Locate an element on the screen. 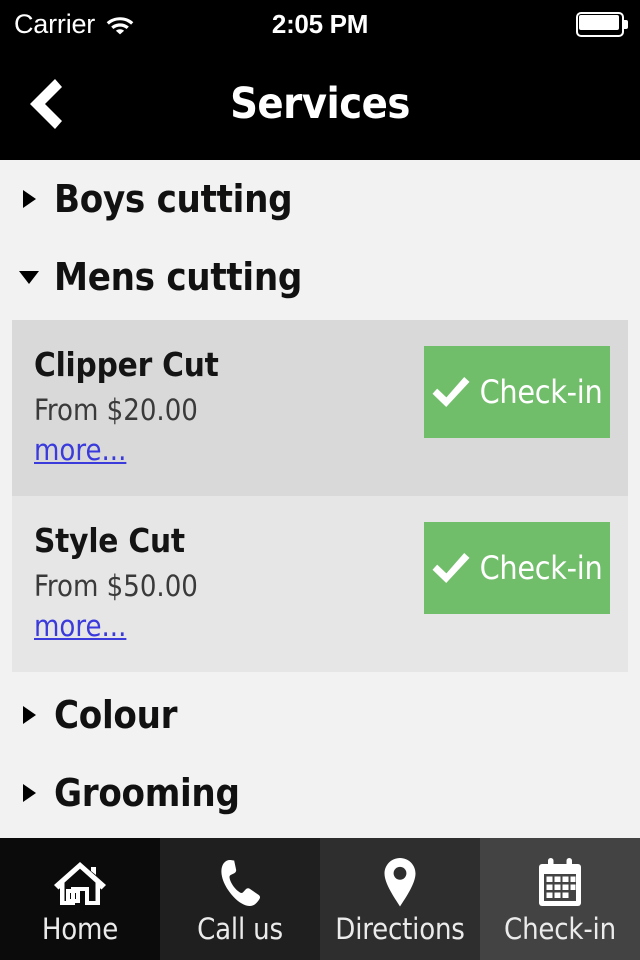 Image resolution: width=640 pixels, height=960 pixels. tab-directions: Directions is located at coordinates (400, 899).